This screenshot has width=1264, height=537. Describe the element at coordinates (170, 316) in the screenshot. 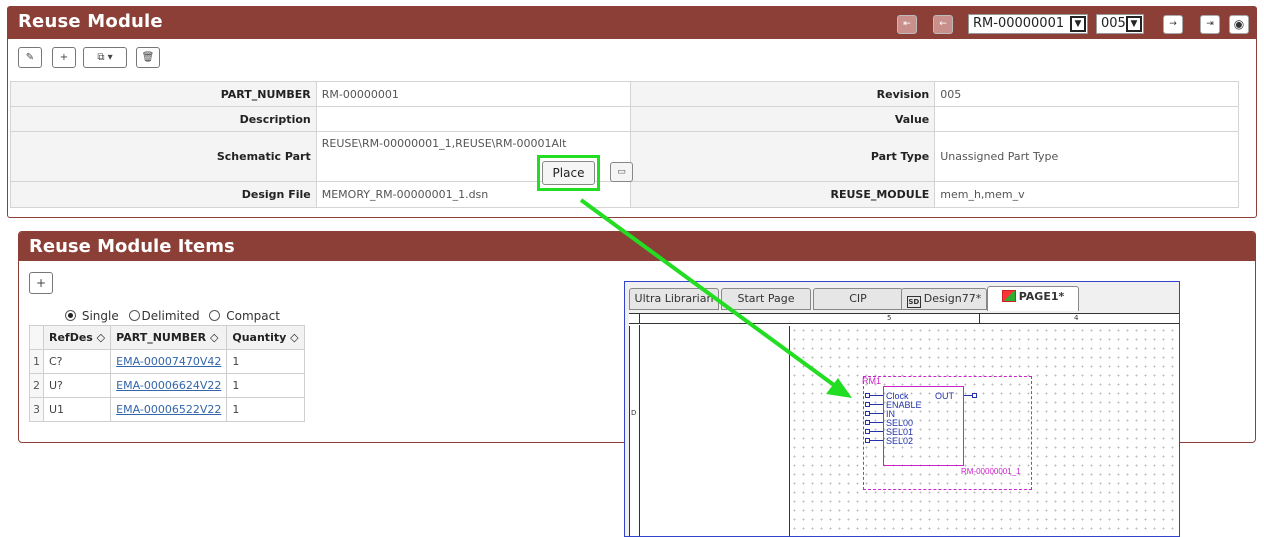

I see `radio-delimited-label: Delimited` at that location.